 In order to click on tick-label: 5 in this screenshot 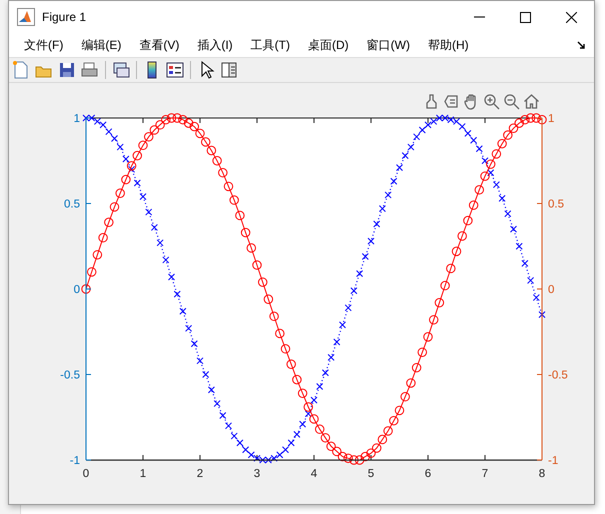, I will do `click(371, 474)`.